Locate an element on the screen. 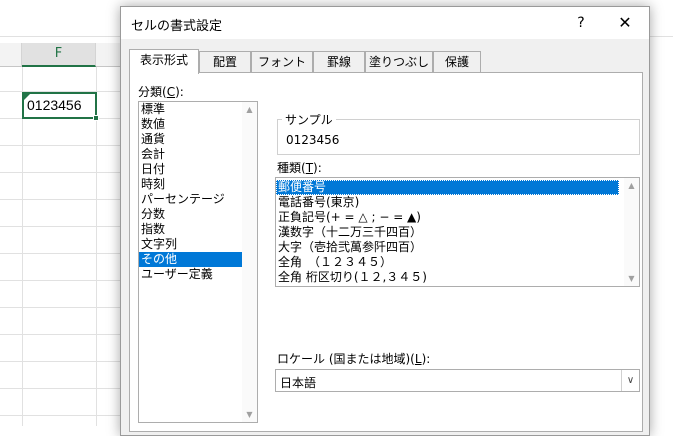 This screenshot has height=436, width=673. column-header-f: F is located at coordinates (59, 55).